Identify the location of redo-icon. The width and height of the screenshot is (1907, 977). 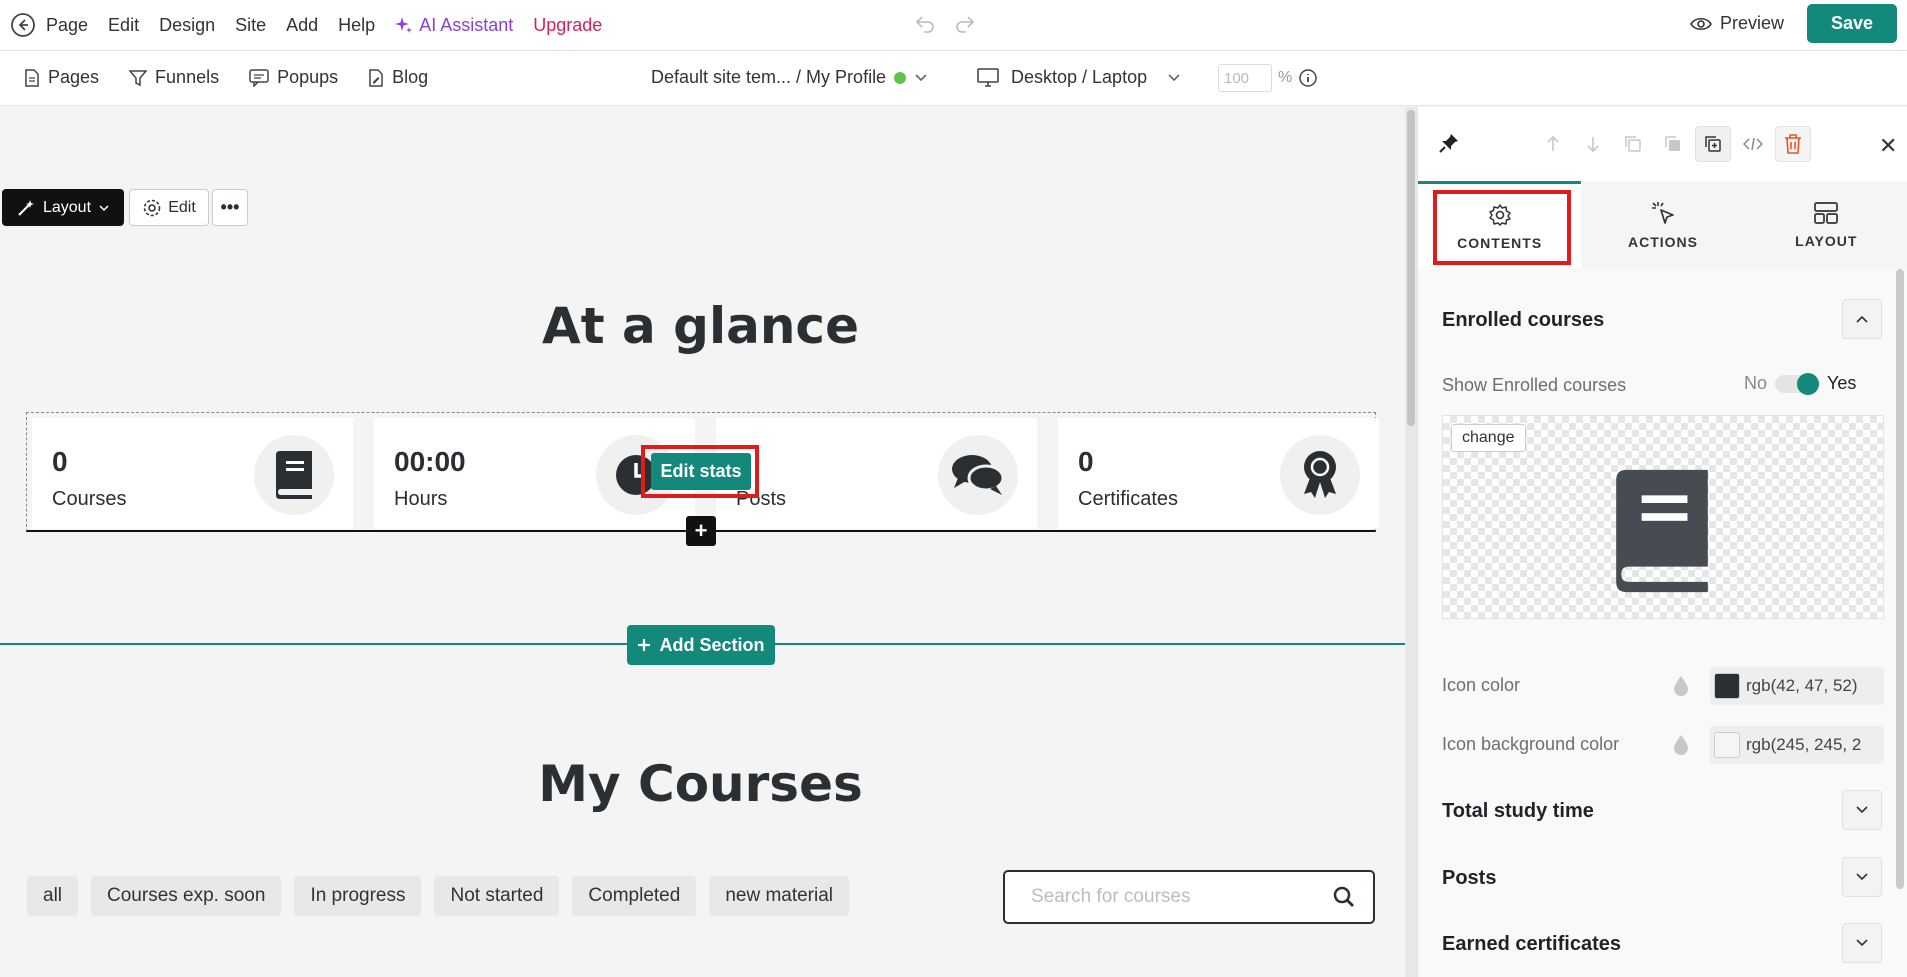
(965, 23).